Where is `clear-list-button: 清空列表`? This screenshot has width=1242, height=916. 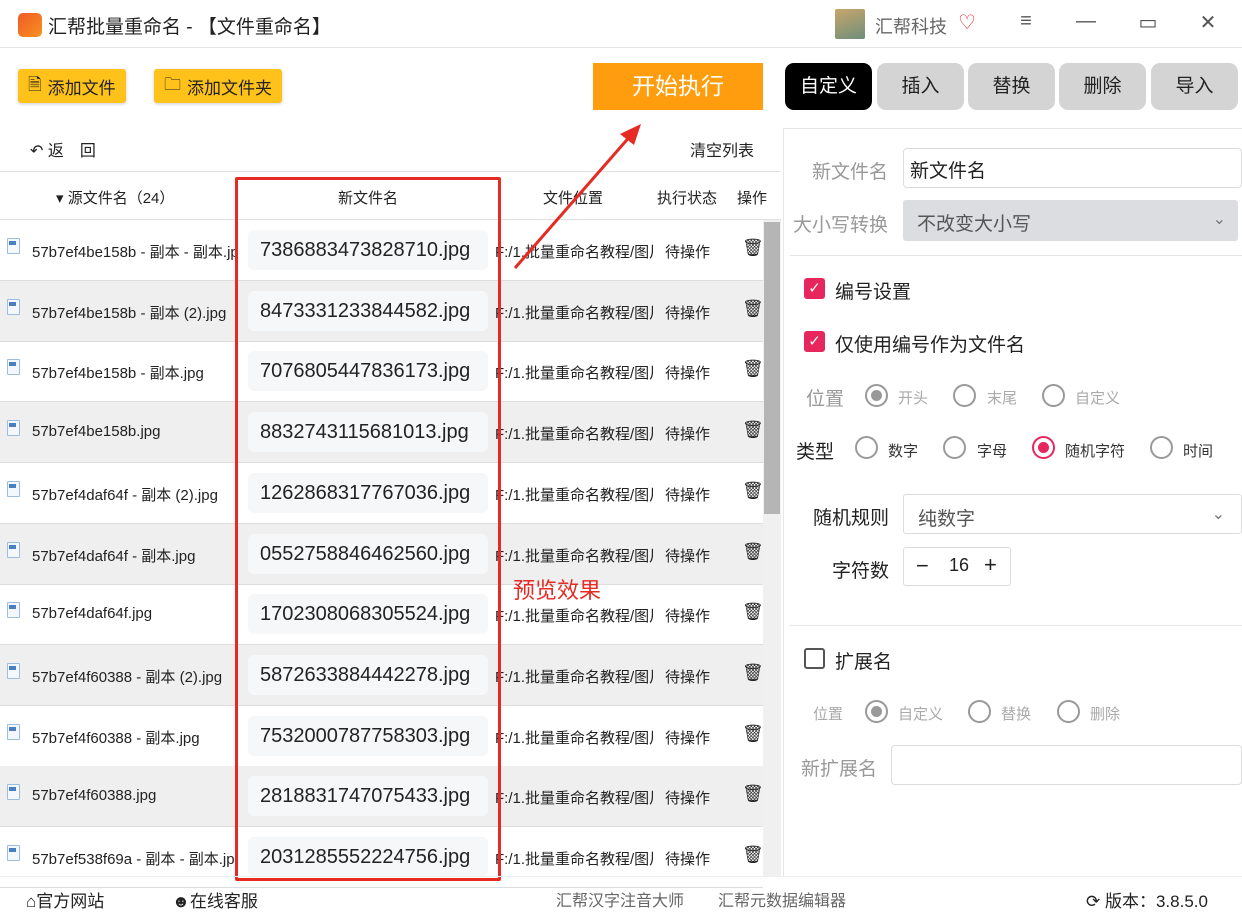 clear-list-button: 清空列表 is located at coordinates (722, 149).